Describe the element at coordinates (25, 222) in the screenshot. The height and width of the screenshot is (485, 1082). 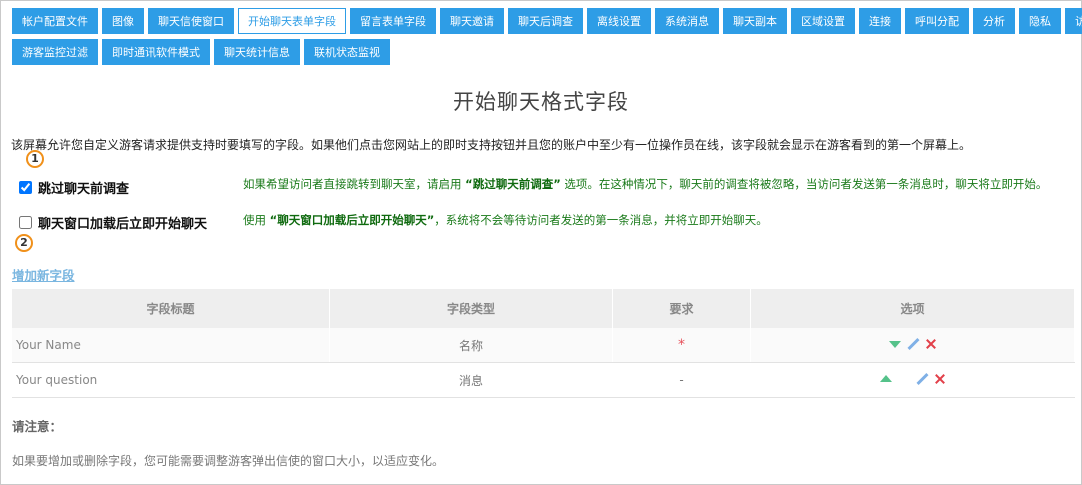
I see `start-on-load-checkbox` at that location.